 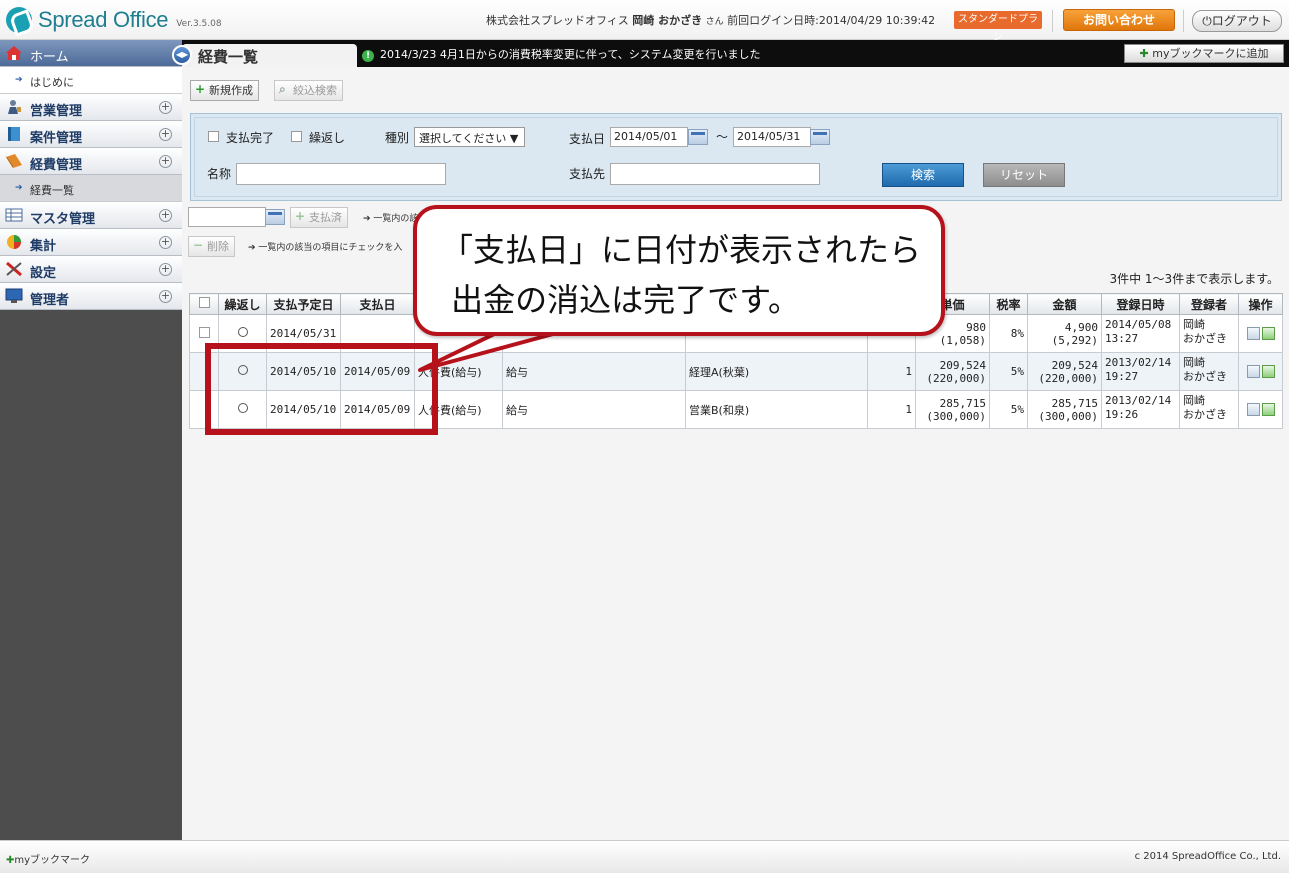 I want to click on sidebar-item-expenses: 経費管理 +, so click(x=91, y=161).